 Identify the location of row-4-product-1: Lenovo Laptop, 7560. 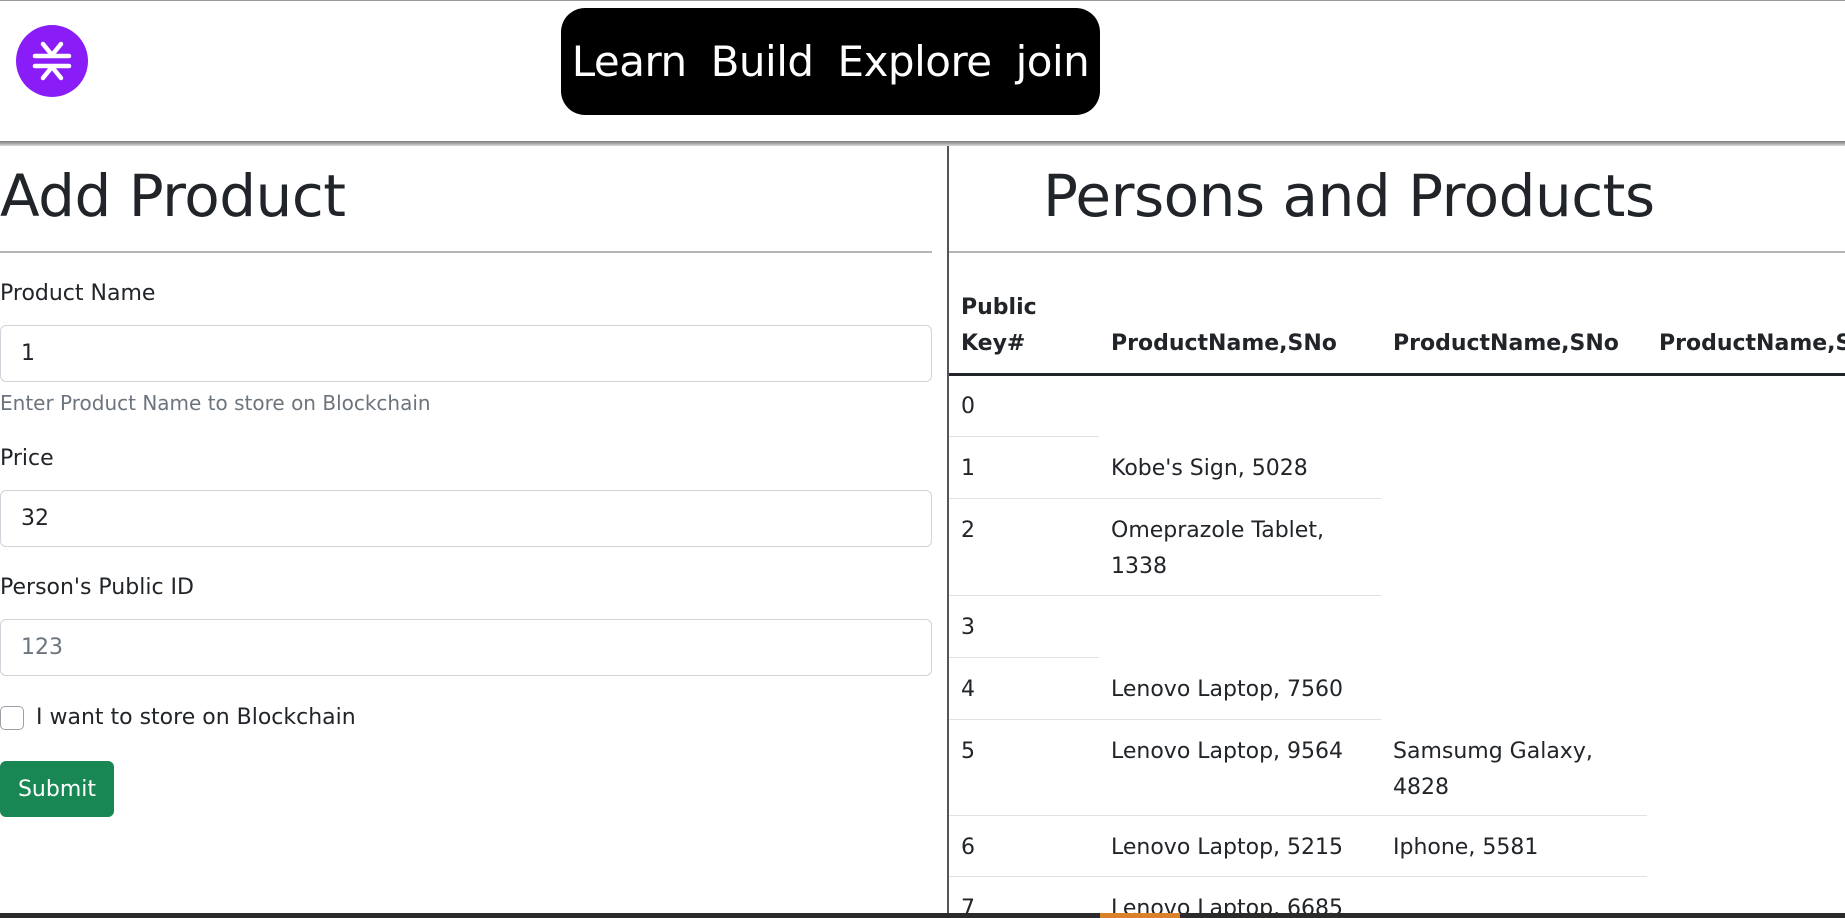
(1227, 689).